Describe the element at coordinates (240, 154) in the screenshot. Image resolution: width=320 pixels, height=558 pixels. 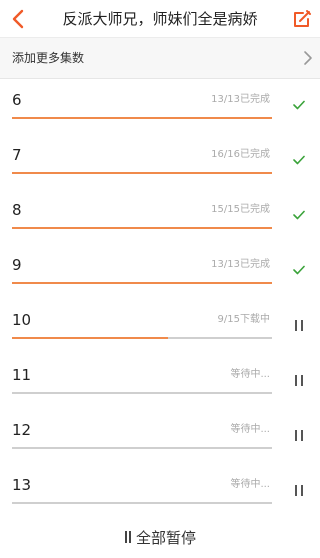
I see `episode-status: 16/16已完成` at that location.